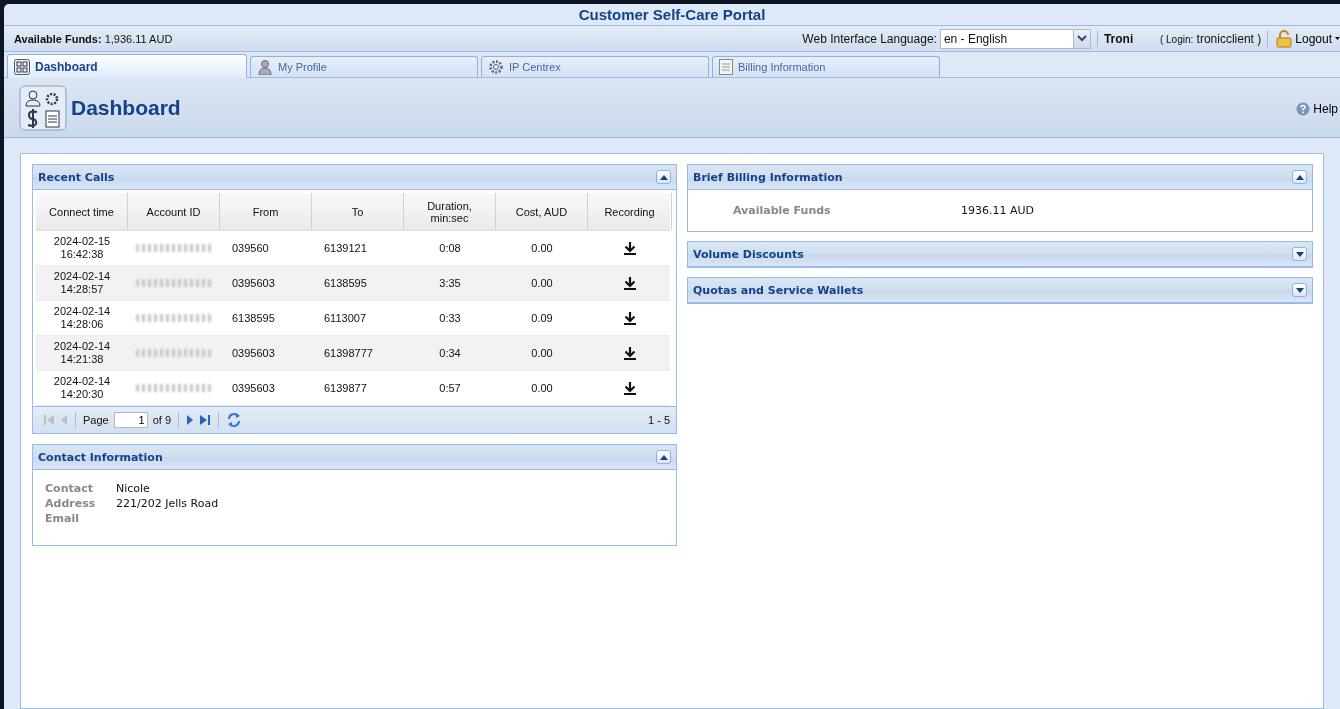  What do you see at coordinates (71, 503) in the screenshot?
I see `field-label: Address` at bounding box center [71, 503].